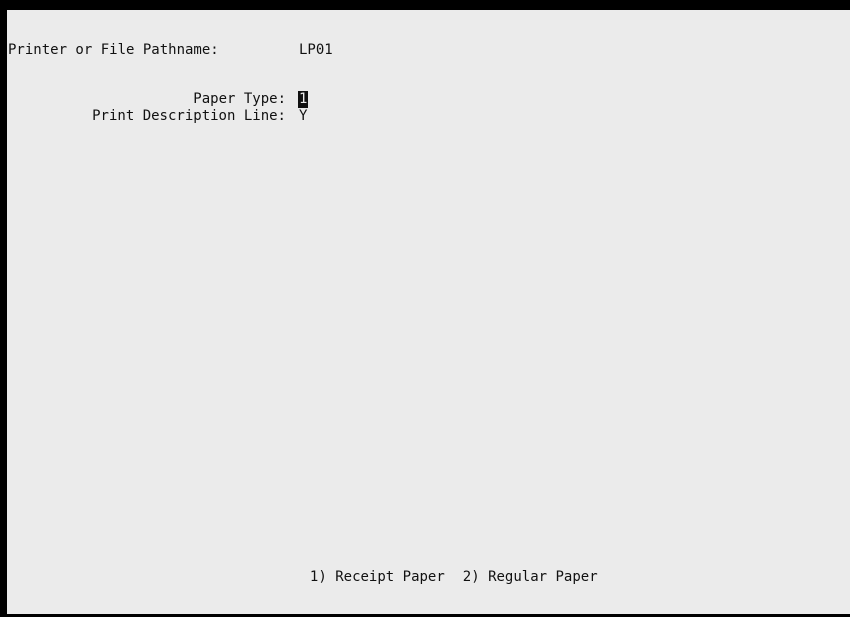 The width and height of the screenshot is (850, 617). Describe the element at coordinates (316, 50) in the screenshot. I see `printer-pathname-field: LP01` at that location.